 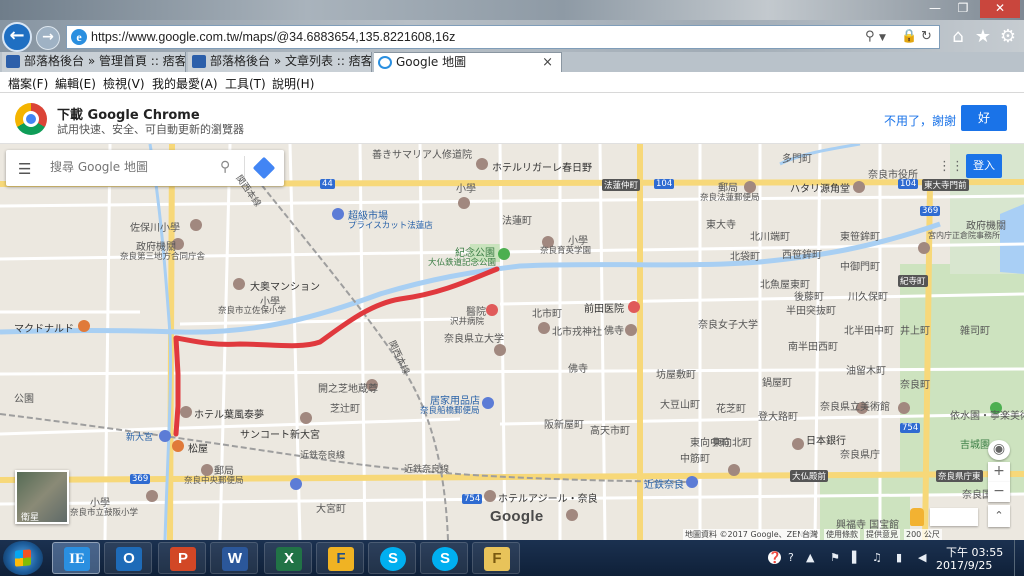 What do you see at coordinates (842, 534) in the screenshot?
I see `attribution-terms: 使用條款` at bounding box center [842, 534].